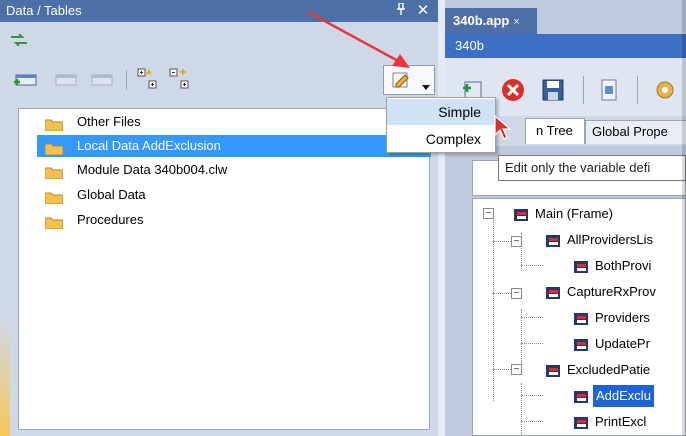 The image size is (686, 436). I want to click on tab-close-icon: ×, so click(516, 22).